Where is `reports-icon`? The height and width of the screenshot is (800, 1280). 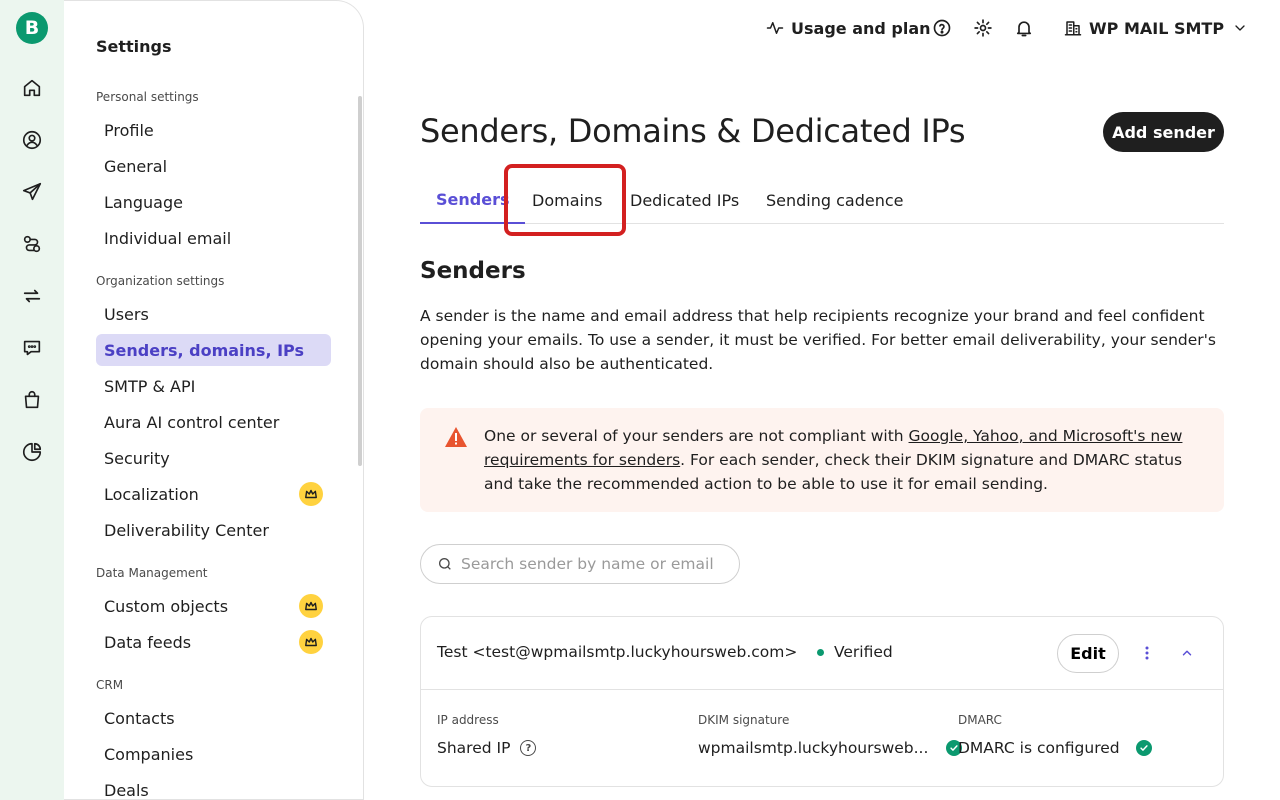
reports-icon is located at coordinates (32, 452).